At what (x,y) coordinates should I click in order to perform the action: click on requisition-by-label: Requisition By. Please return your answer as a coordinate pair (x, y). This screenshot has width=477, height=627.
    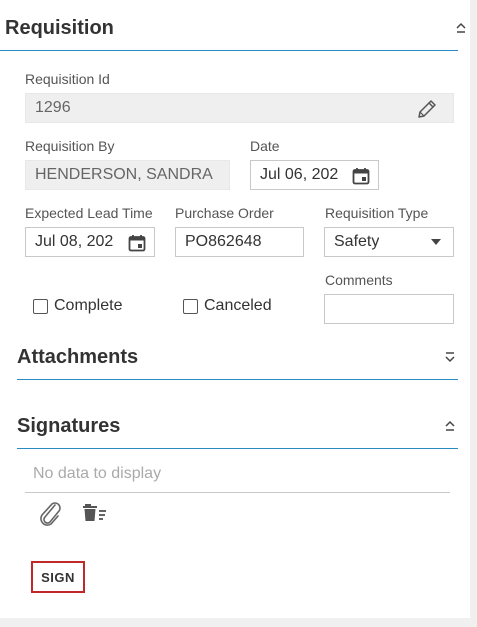
    Looking at the image, I should click on (70, 146).